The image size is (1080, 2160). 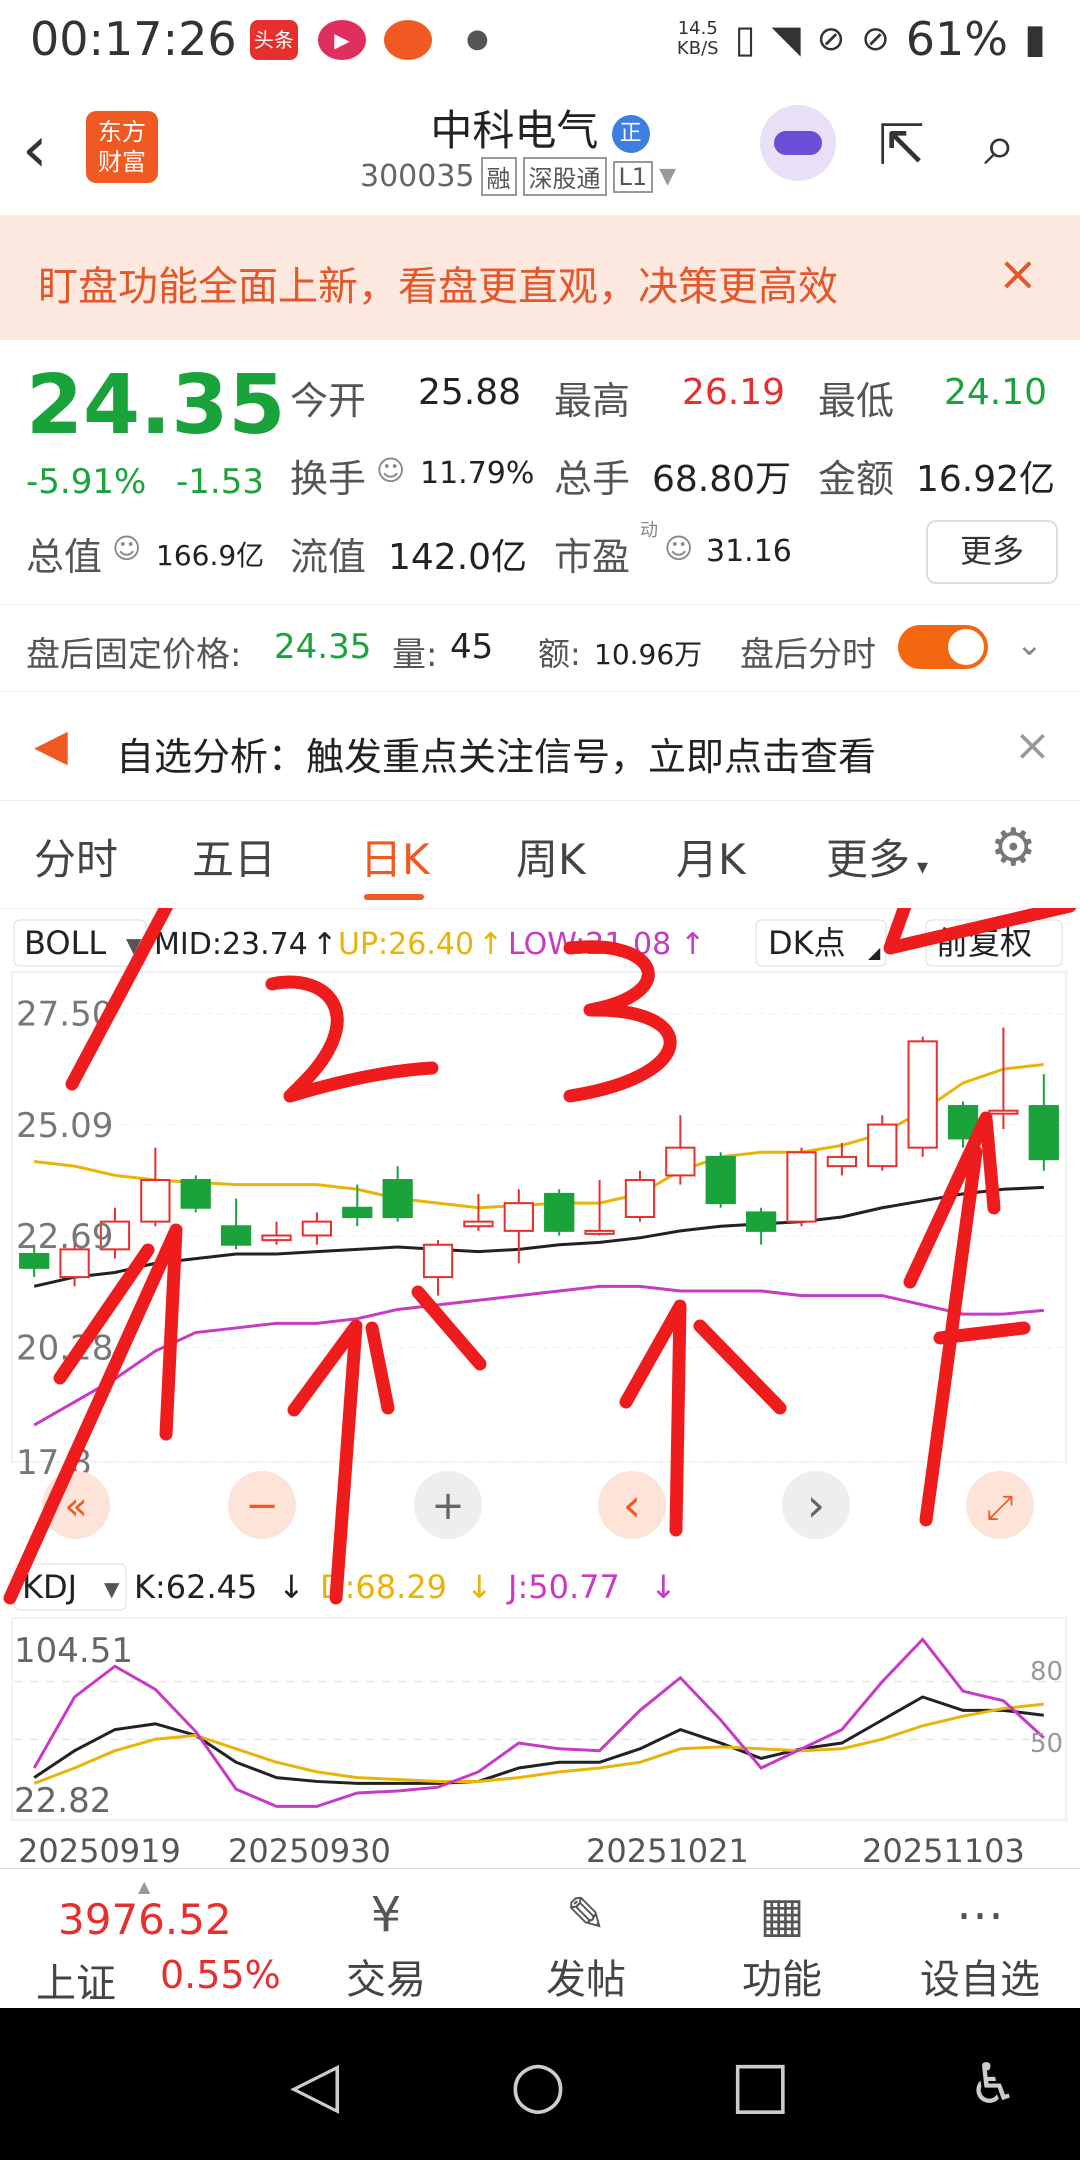 I want to click on stock-header: ‹ 东方 财富 中科电气 正 300035 融 深股通 L1 ▼ ⇱ ⌕, so click(x=540, y=145).